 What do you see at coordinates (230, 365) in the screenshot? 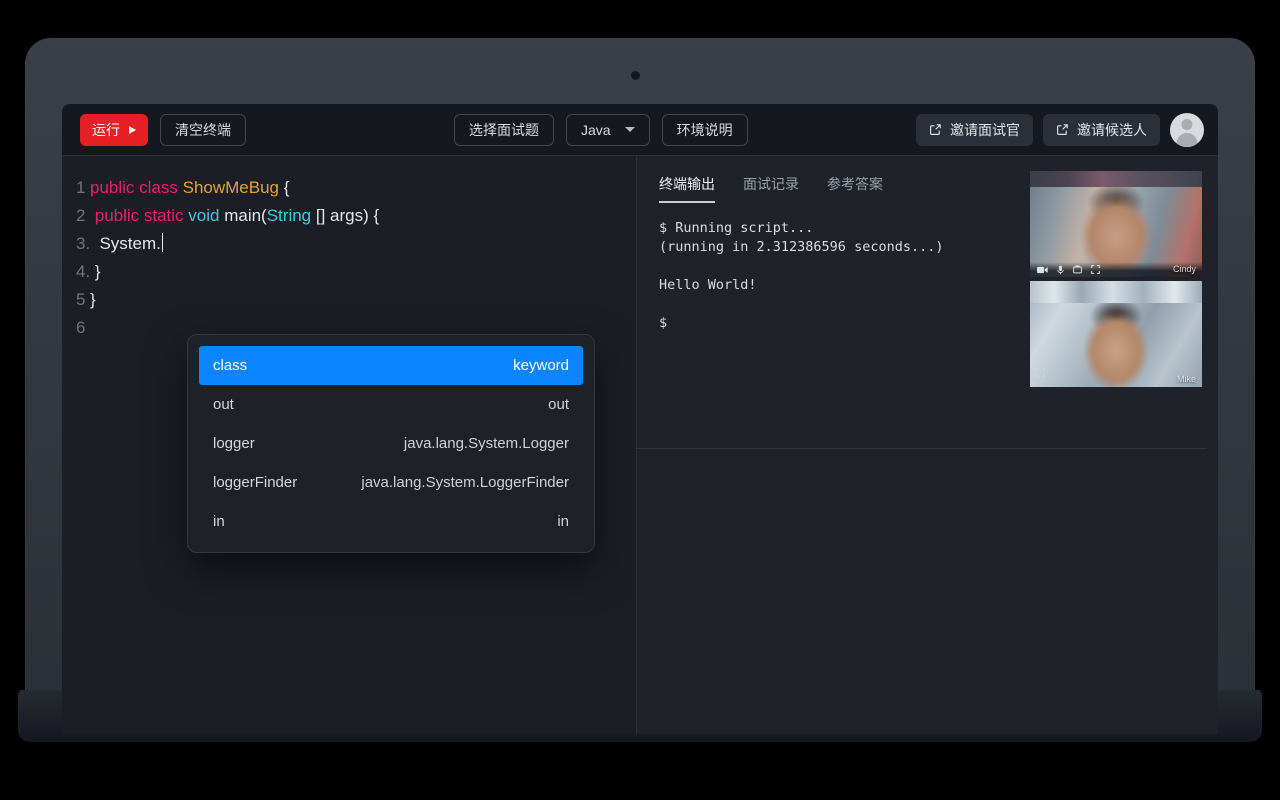
I see `autocomplete-item-label: class` at bounding box center [230, 365].